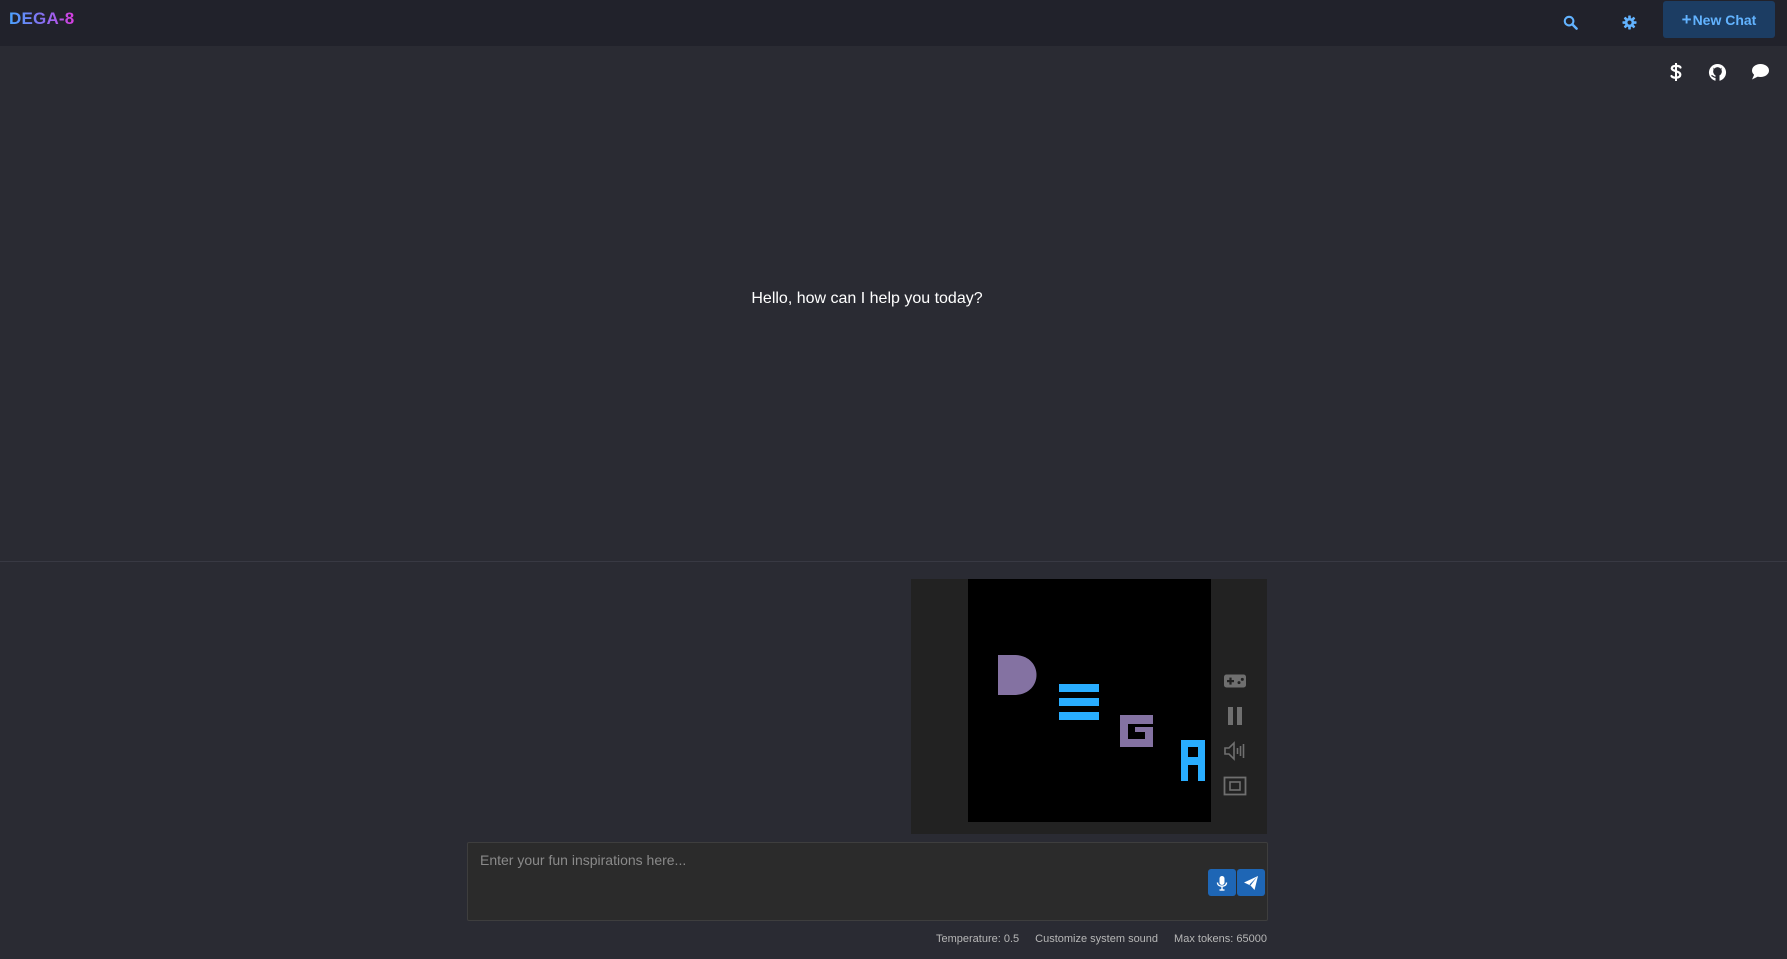 Image resolution: width=1787 pixels, height=959 pixels. I want to click on settings-button, so click(1629, 22).